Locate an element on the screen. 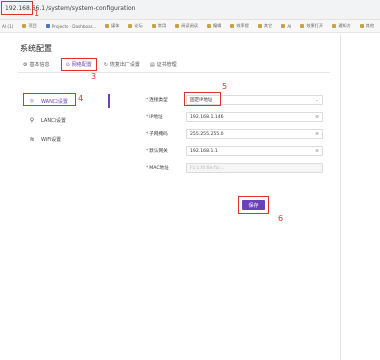  lan-icon: ⚲ is located at coordinates (32, 120).